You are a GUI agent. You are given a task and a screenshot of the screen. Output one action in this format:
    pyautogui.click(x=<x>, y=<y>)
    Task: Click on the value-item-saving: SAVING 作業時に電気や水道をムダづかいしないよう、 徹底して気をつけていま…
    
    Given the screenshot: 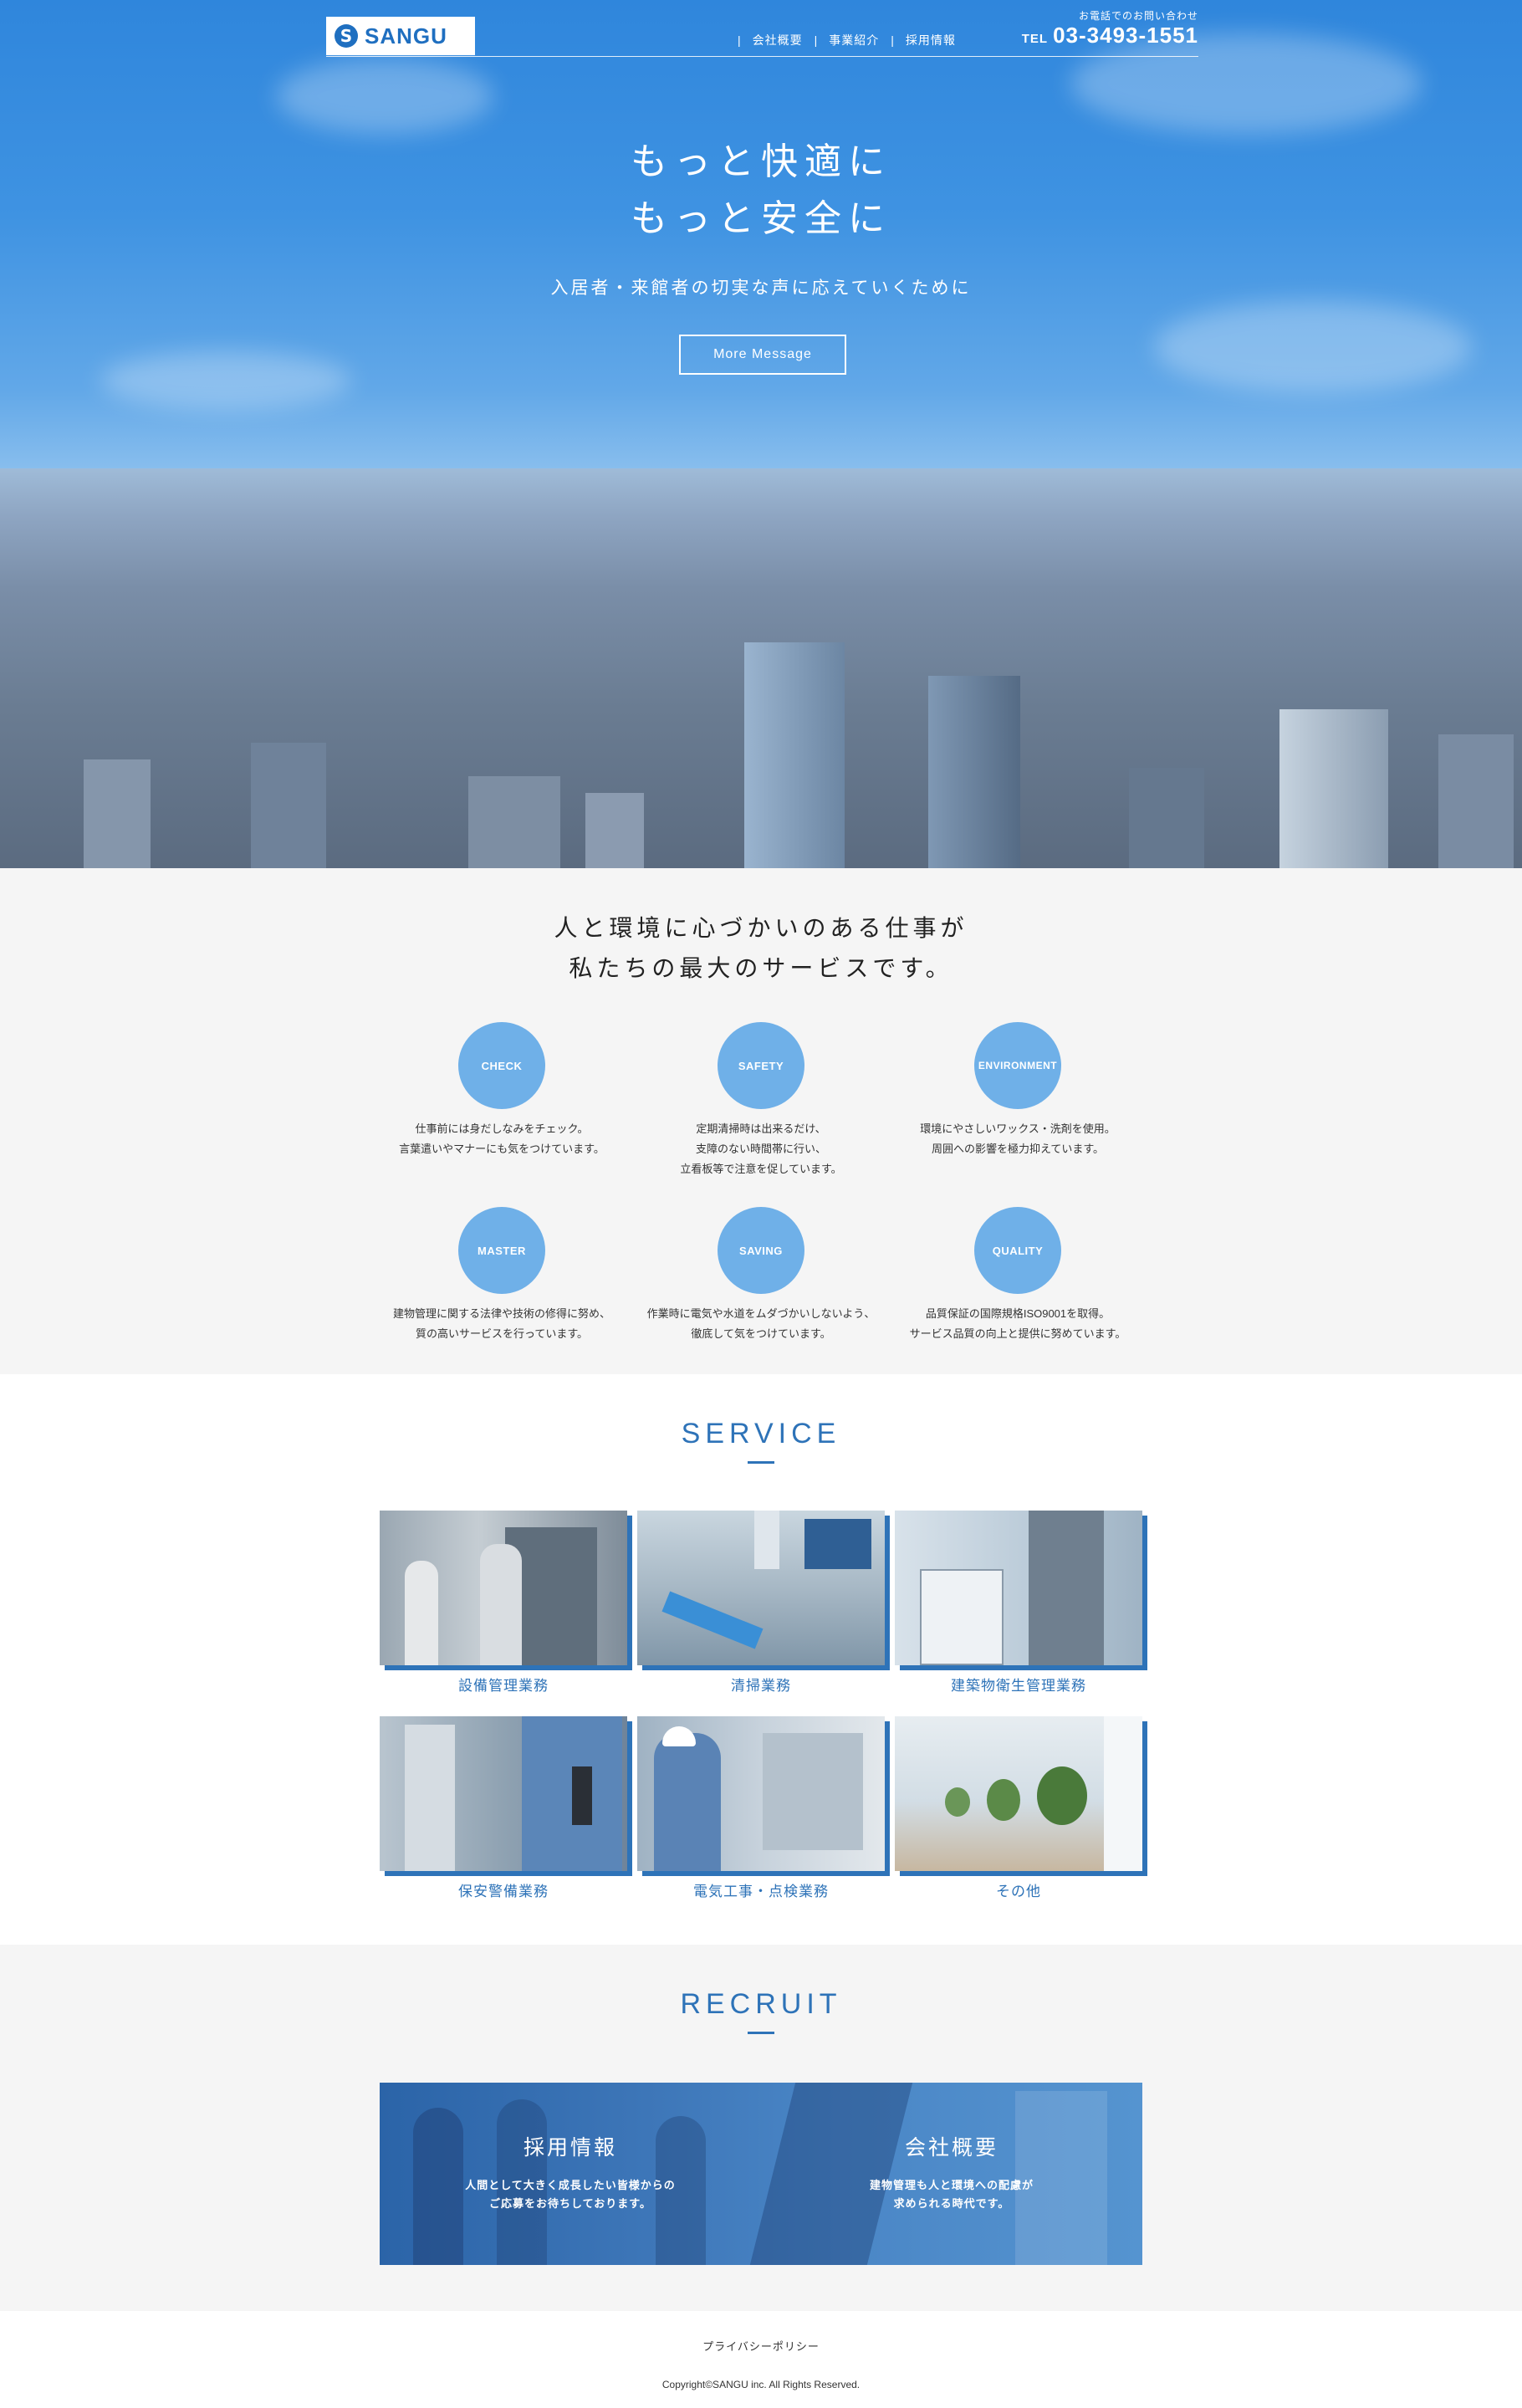 What is the action you would take?
    pyautogui.click(x=761, y=1275)
    